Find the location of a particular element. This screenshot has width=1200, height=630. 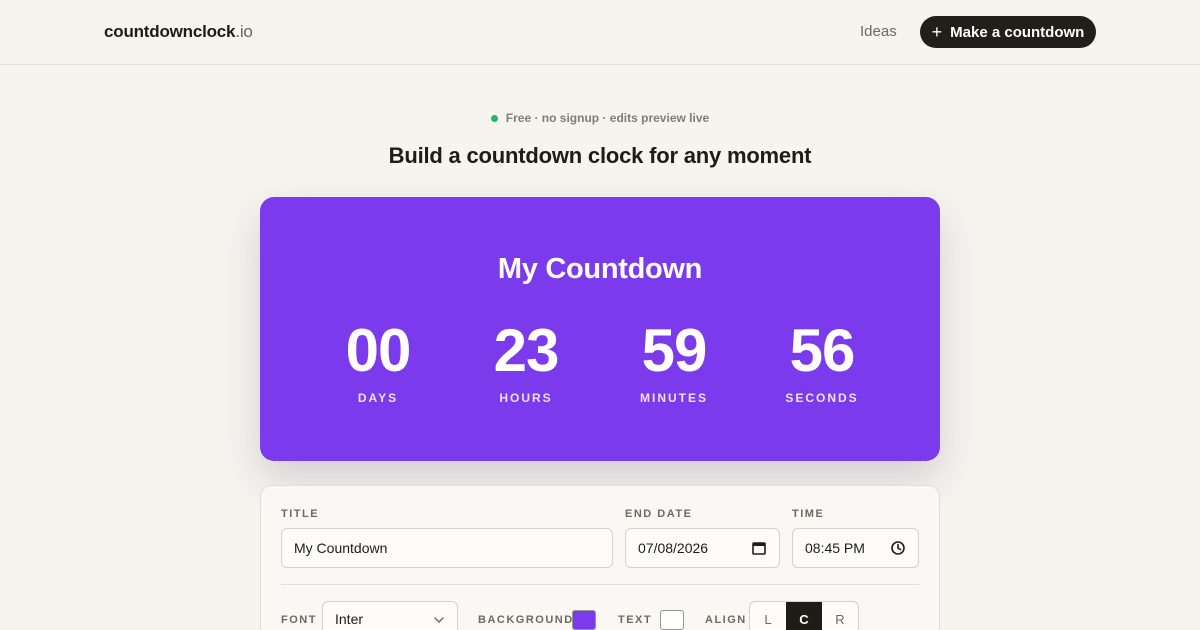

text-color-swatch is located at coordinates (672, 620).